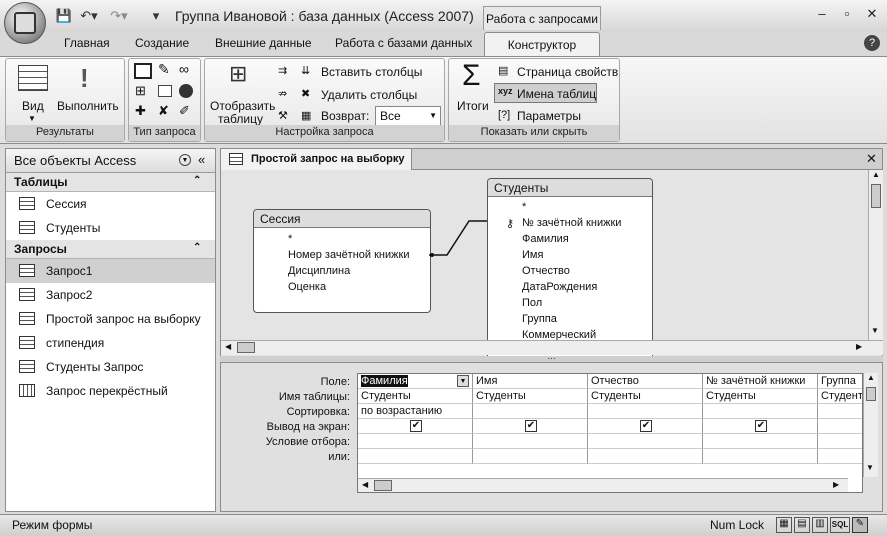  Describe the element at coordinates (201, 159) in the screenshot. I see `nav-collapse-icon: «` at that location.